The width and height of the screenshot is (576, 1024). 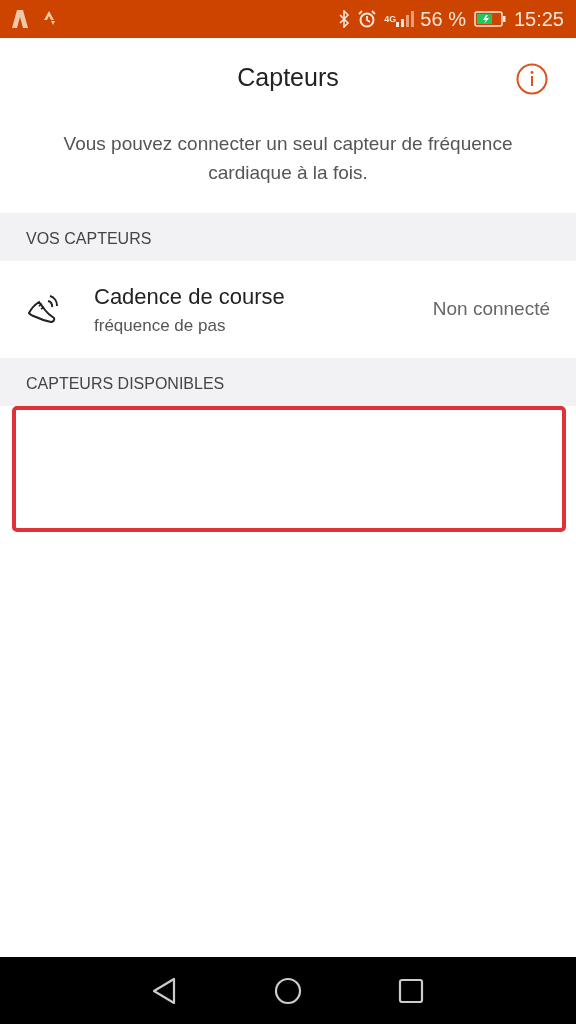 What do you see at coordinates (288, 158) in the screenshot?
I see `description: Vous pouvez connecter un seul capteur de fréquence cardiaque à la fois.` at bounding box center [288, 158].